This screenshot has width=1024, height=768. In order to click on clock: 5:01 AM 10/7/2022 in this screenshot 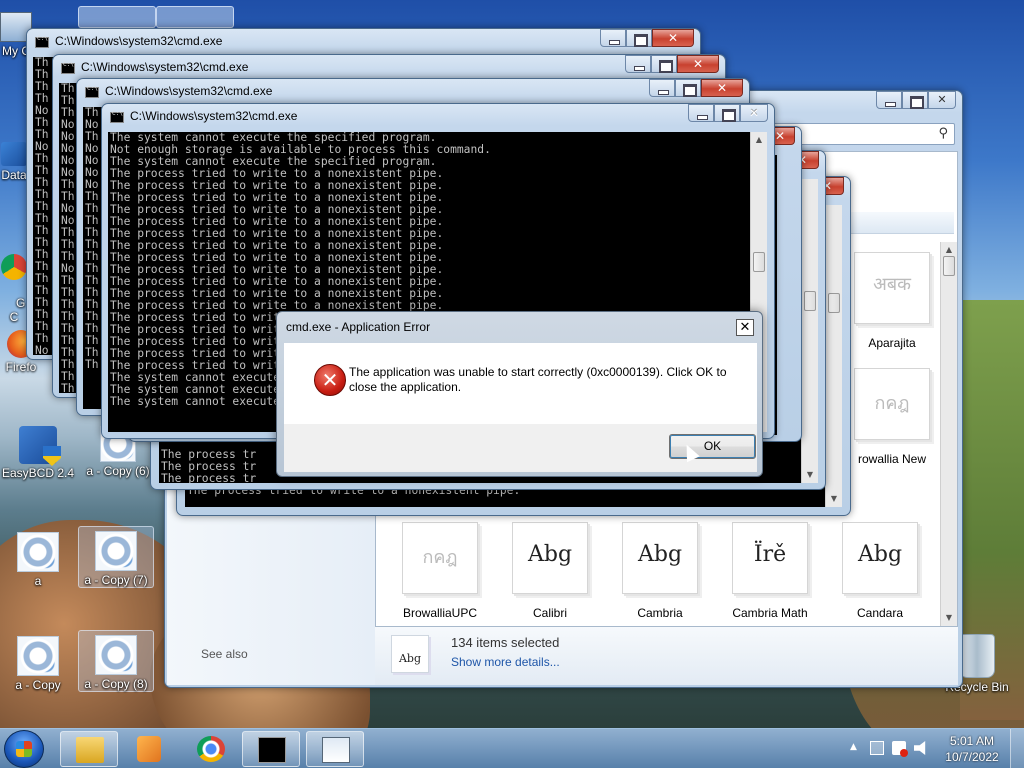, I will do `click(972, 749)`.